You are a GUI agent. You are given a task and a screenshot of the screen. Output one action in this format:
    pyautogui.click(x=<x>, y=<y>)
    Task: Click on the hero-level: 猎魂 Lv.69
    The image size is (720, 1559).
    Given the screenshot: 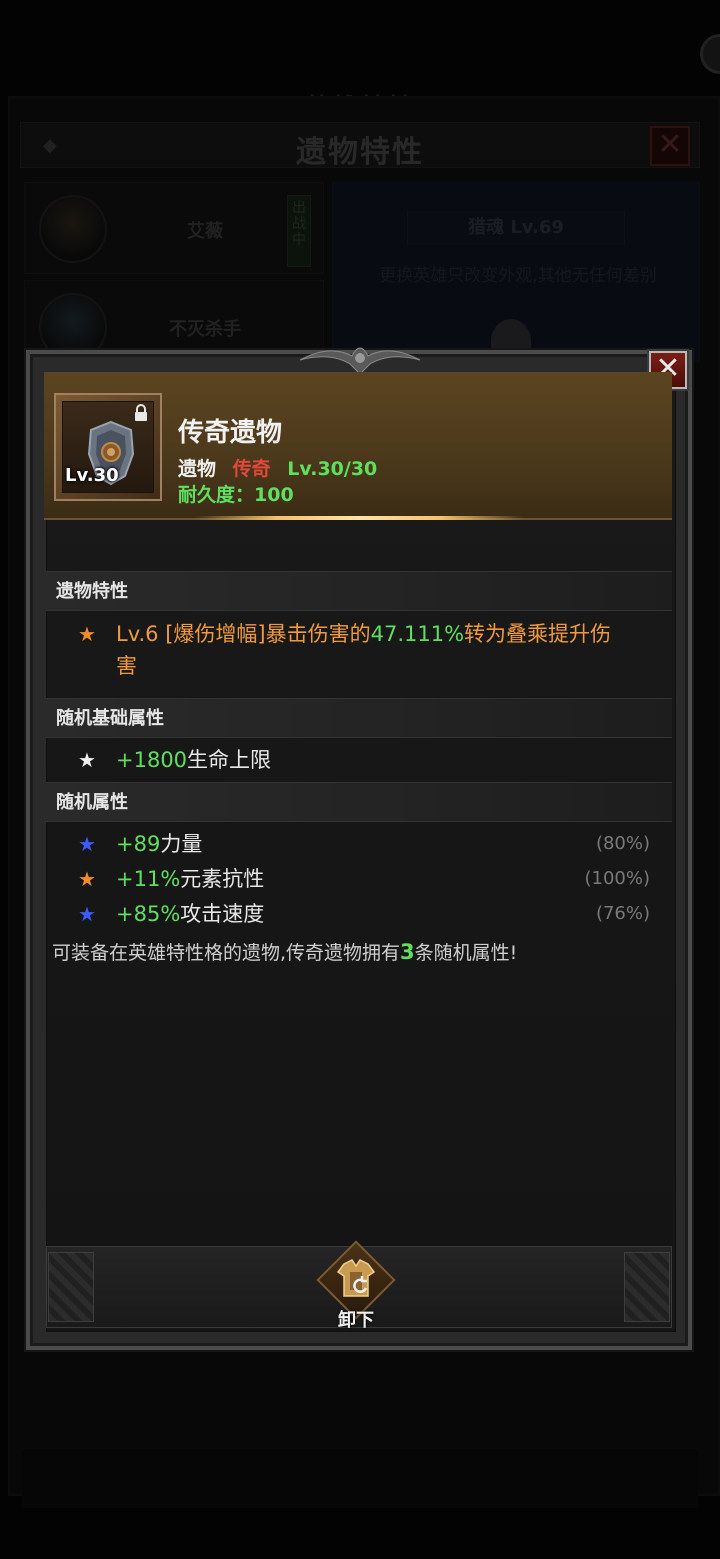 What is the action you would take?
    pyautogui.click(x=516, y=228)
    